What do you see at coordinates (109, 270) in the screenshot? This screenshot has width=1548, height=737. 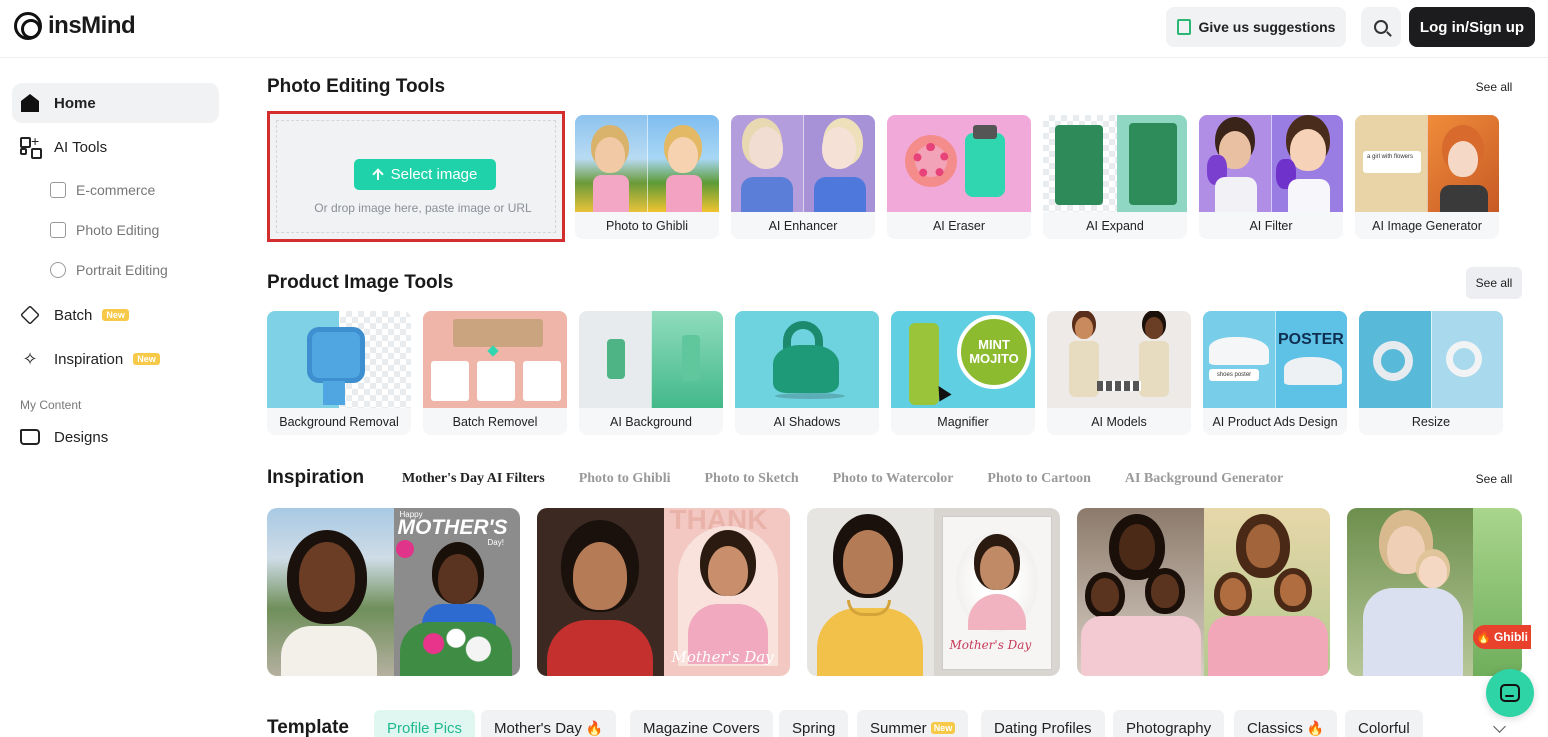 I see `sidebar-item-portrait-editing: Portrait Editing` at bounding box center [109, 270].